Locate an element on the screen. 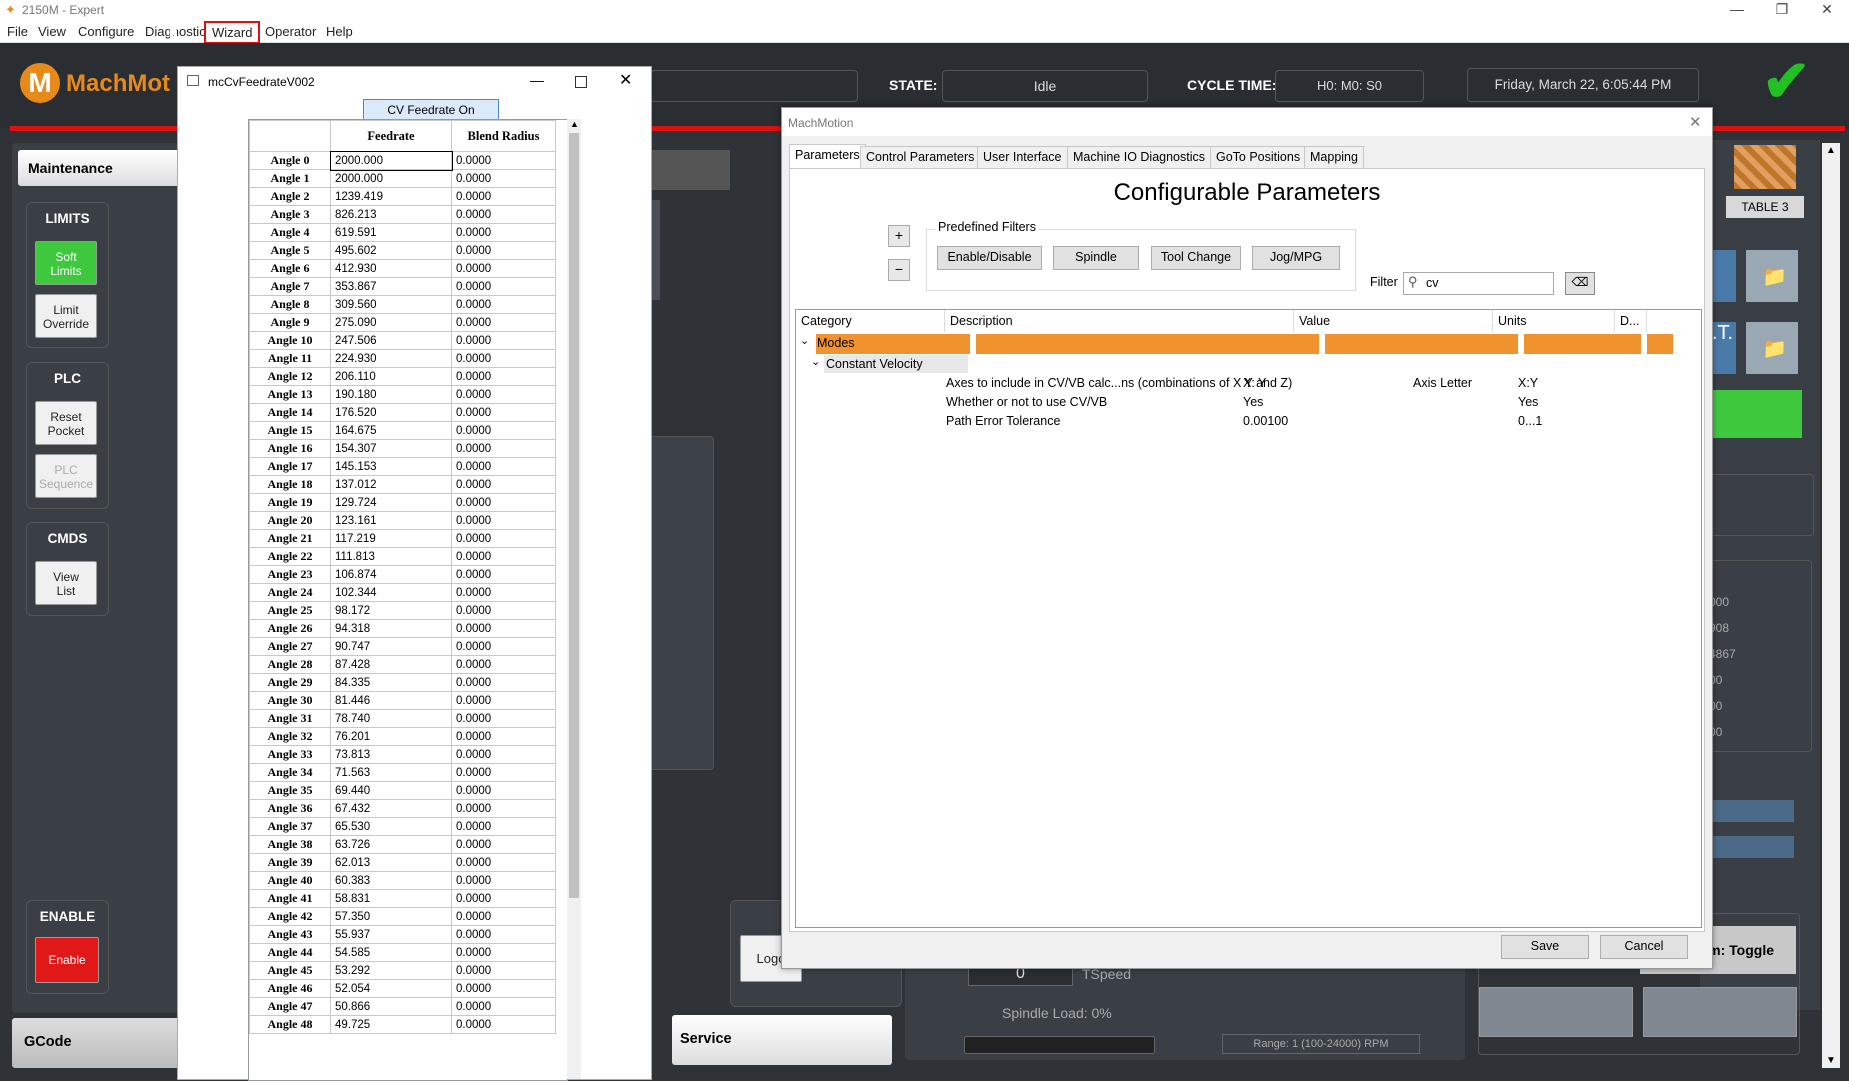 The image size is (1849, 1081). feedrate-cell: 412.930 is located at coordinates (391, 268).